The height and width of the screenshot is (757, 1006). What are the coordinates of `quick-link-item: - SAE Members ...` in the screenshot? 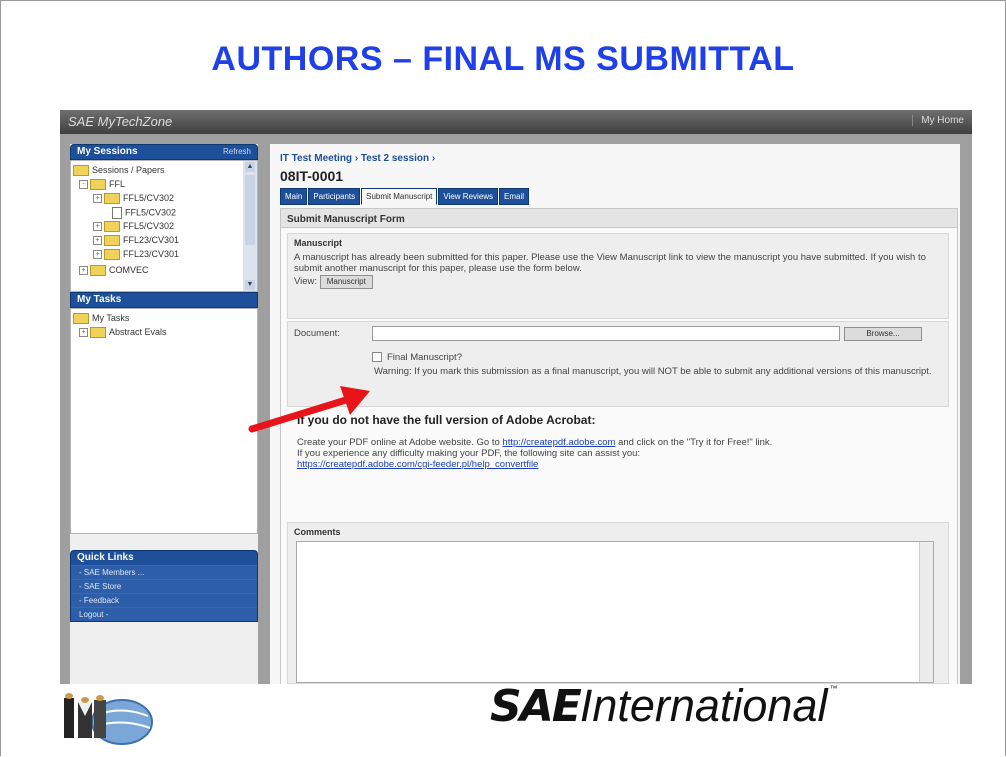 It's located at (164, 572).